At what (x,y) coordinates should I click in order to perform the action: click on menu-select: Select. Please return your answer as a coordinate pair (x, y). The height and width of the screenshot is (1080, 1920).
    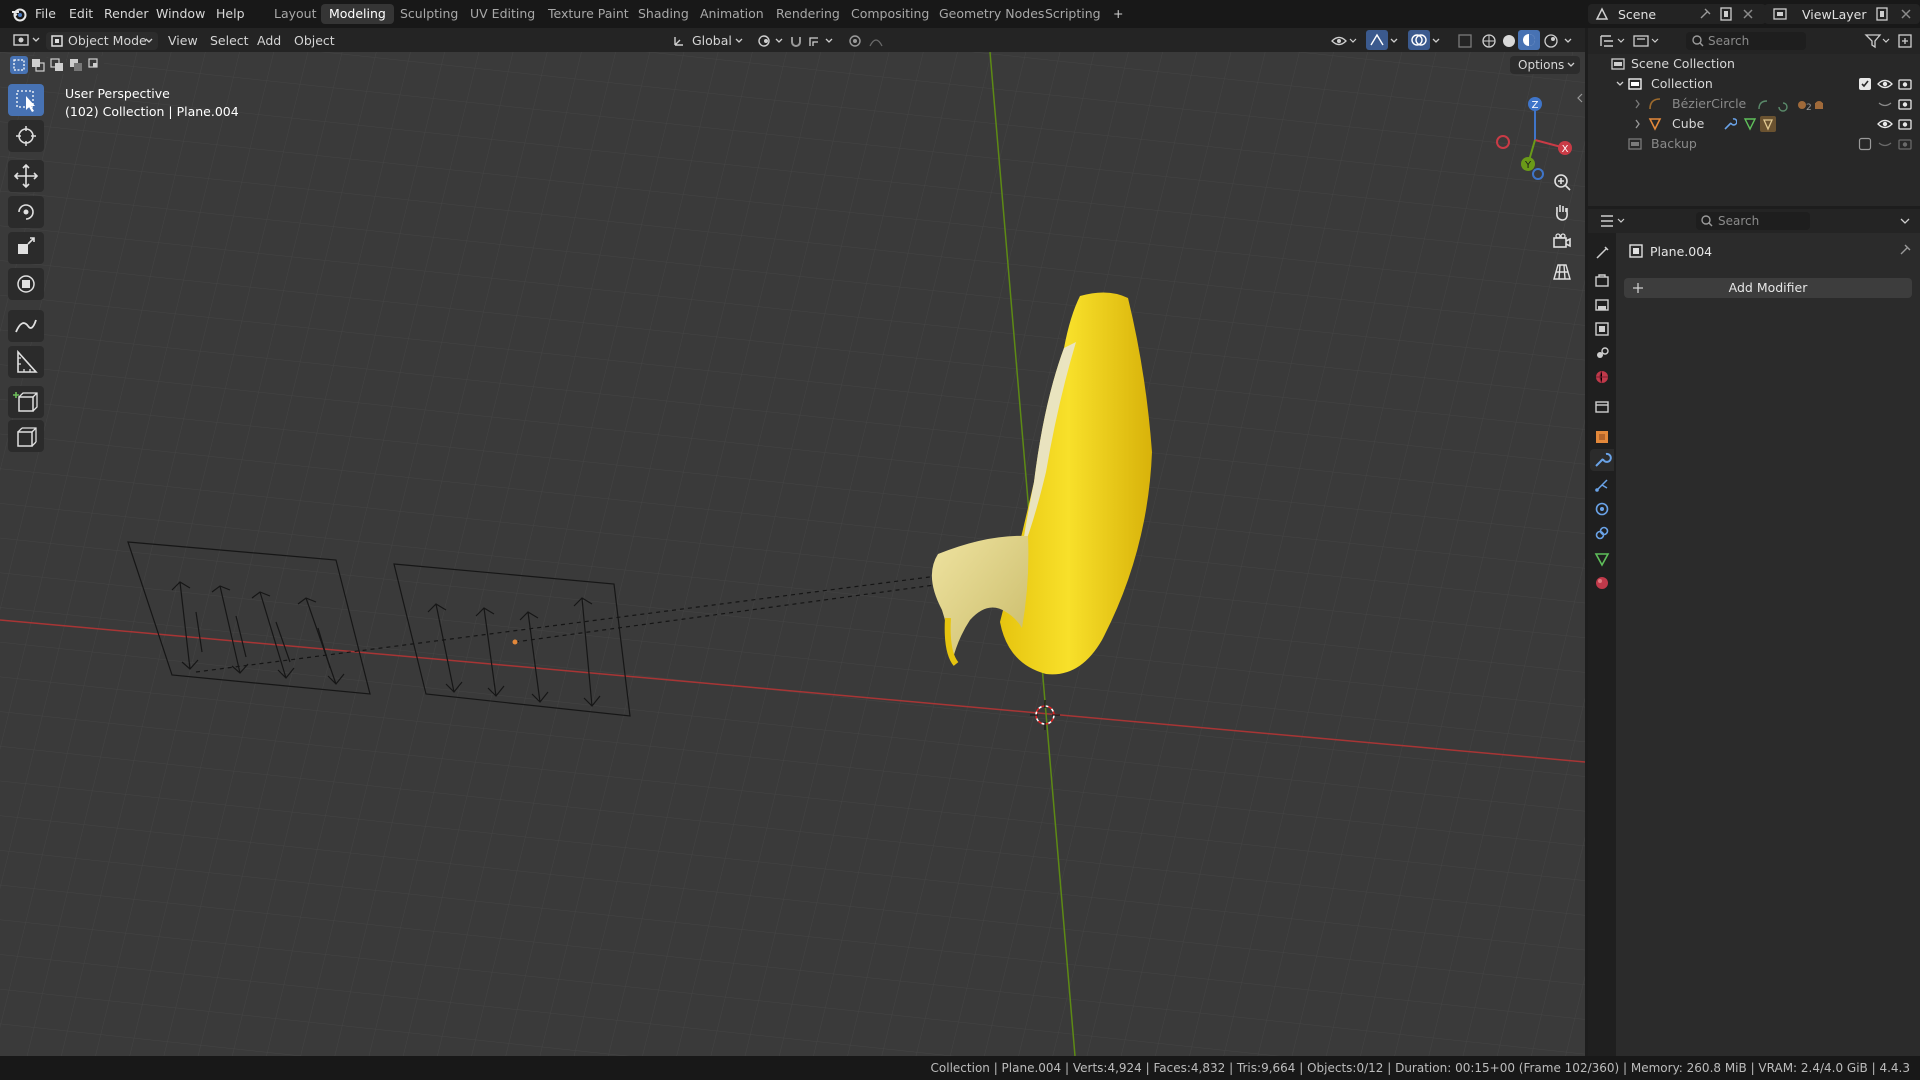
    Looking at the image, I should click on (229, 41).